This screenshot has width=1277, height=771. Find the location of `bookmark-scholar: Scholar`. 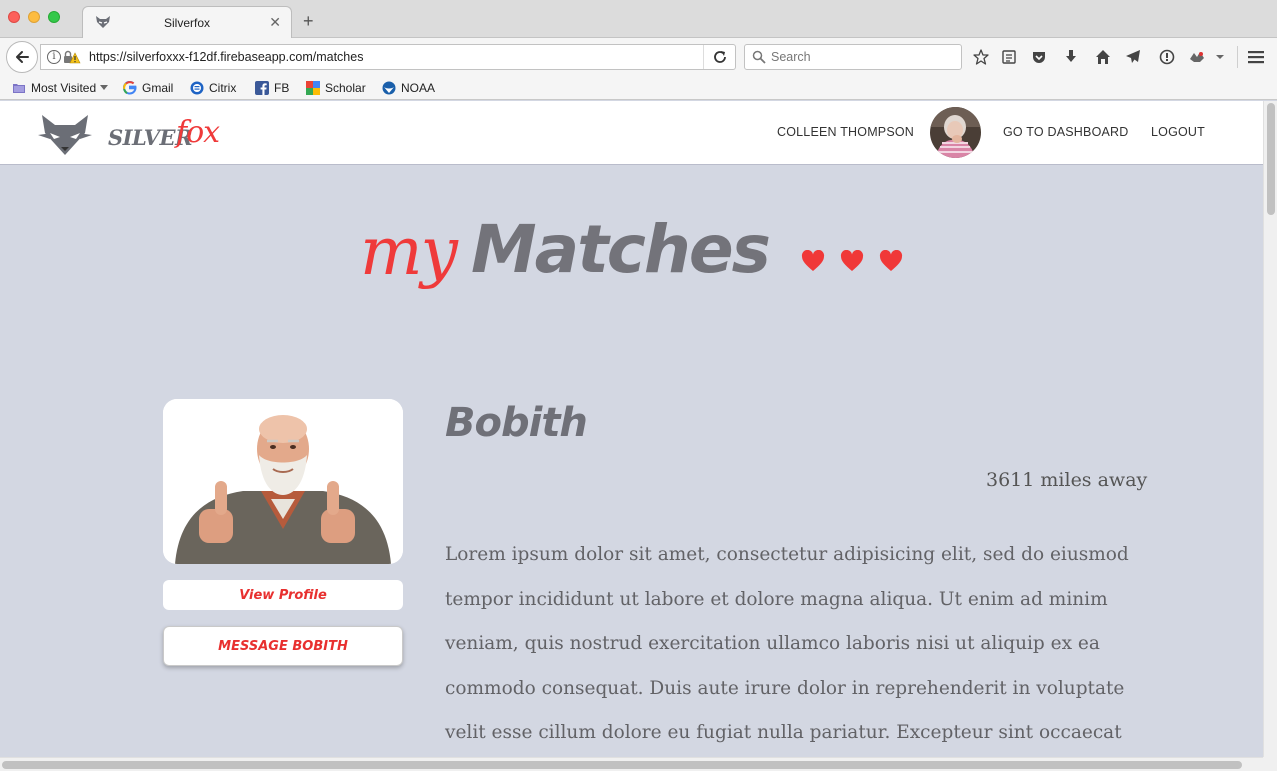

bookmark-scholar: Scholar is located at coordinates (336, 88).